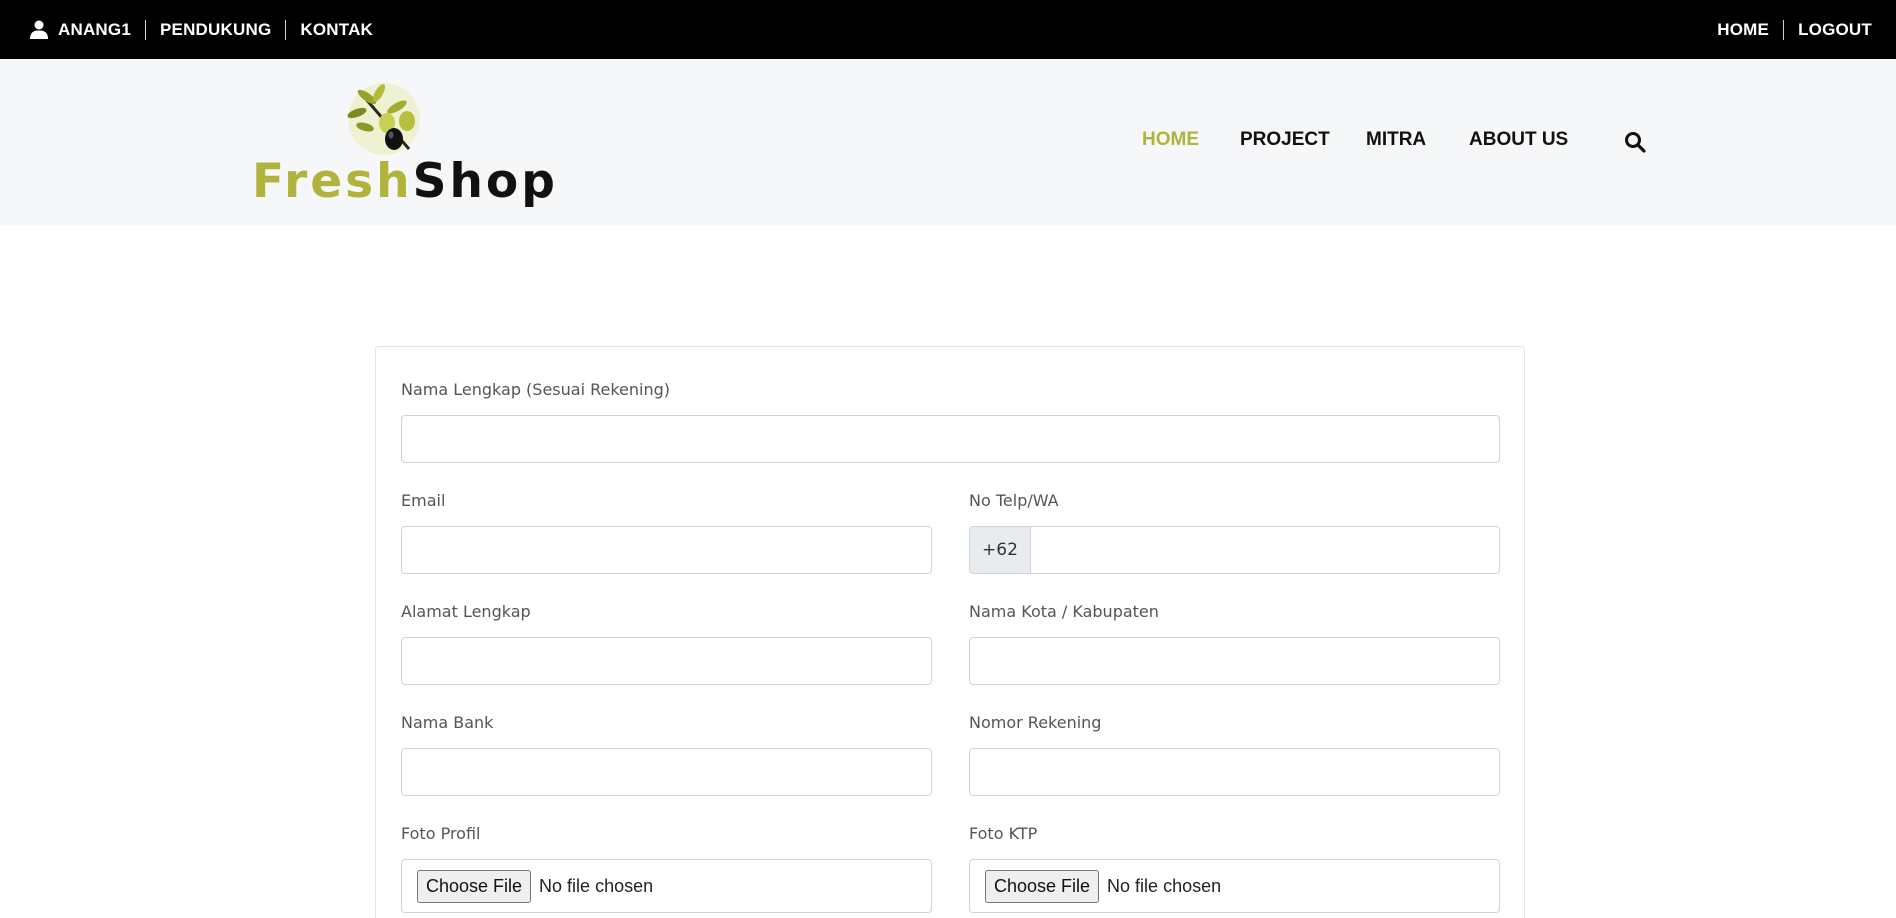 The image size is (1896, 918). I want to click on nav-project: PROJECT, so click(1285, 140).